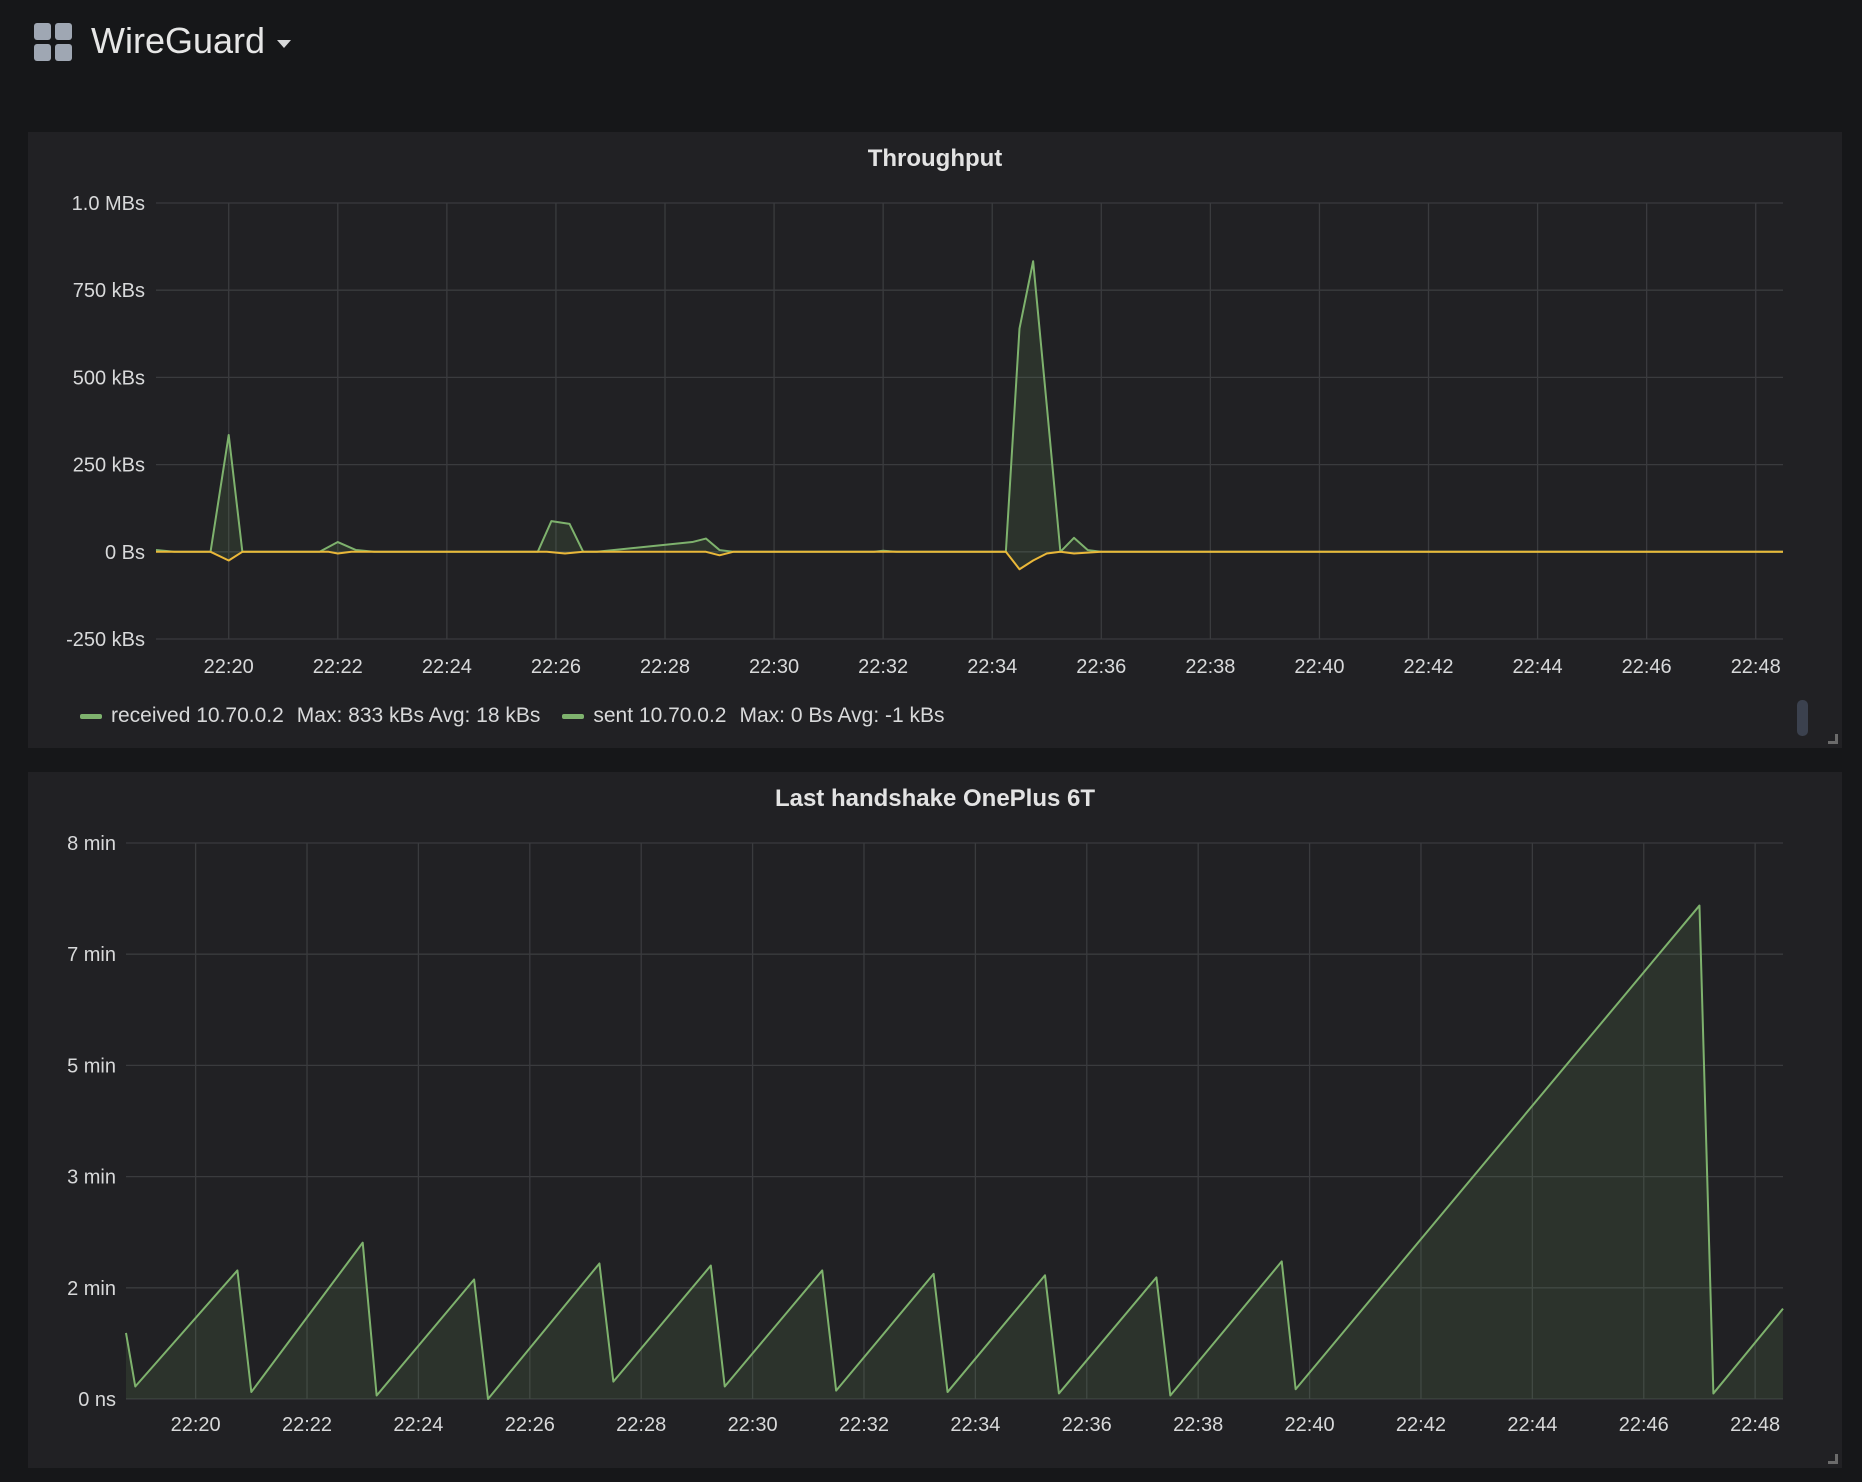  Describe the element at coordinates (91, 844) in the screenshot. I see `y-tick-label: 8 min` at that location.